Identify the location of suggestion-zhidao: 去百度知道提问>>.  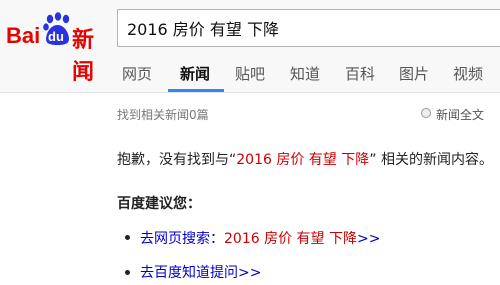
(200, 272).